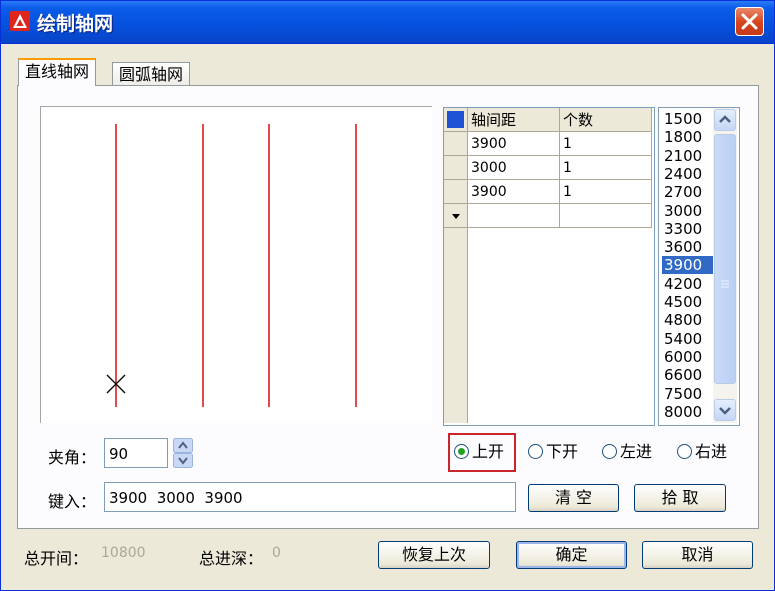 This screenshot has height=591, width=775. I want to click on angle-input: 90, so click(136, 453).